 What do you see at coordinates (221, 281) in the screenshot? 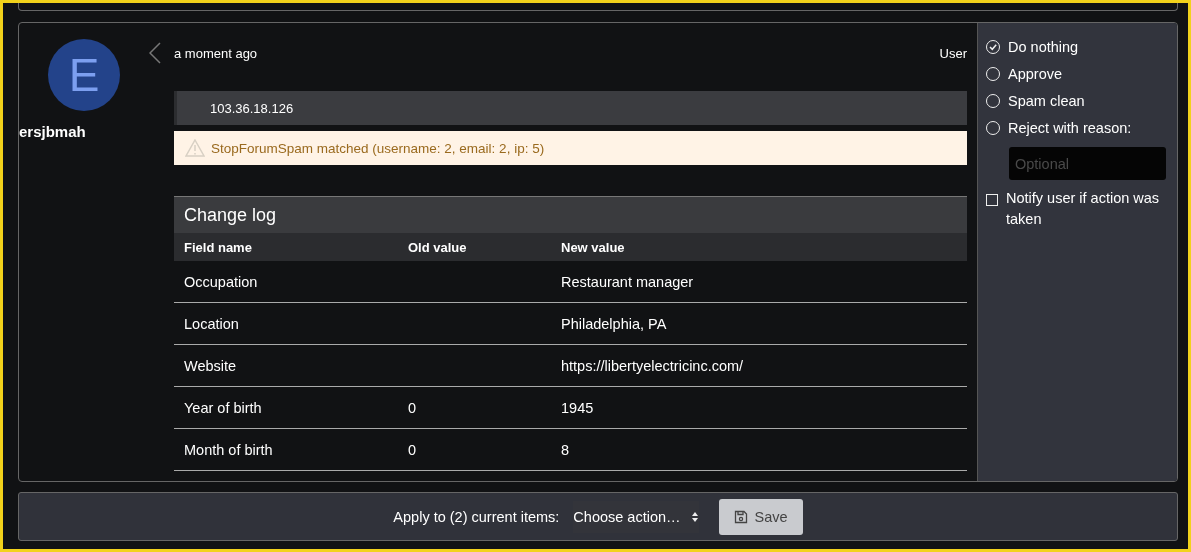
I see `table-cell: Occupation` at bounding box center [221, 281].